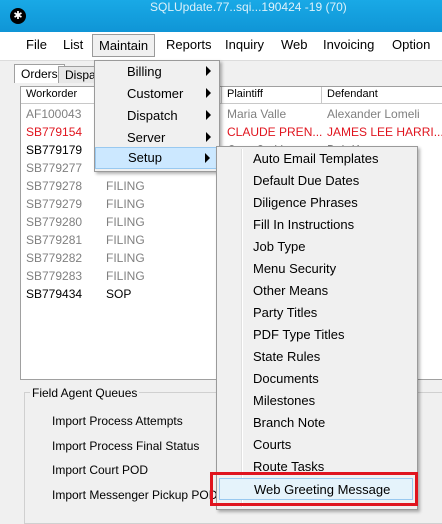 This screenshot has height=524, width=442. What do you see at coordinates (291, 290) in the screenshot?
I see `submenu-item-label: Other Means` at bounding box center [291, 290].